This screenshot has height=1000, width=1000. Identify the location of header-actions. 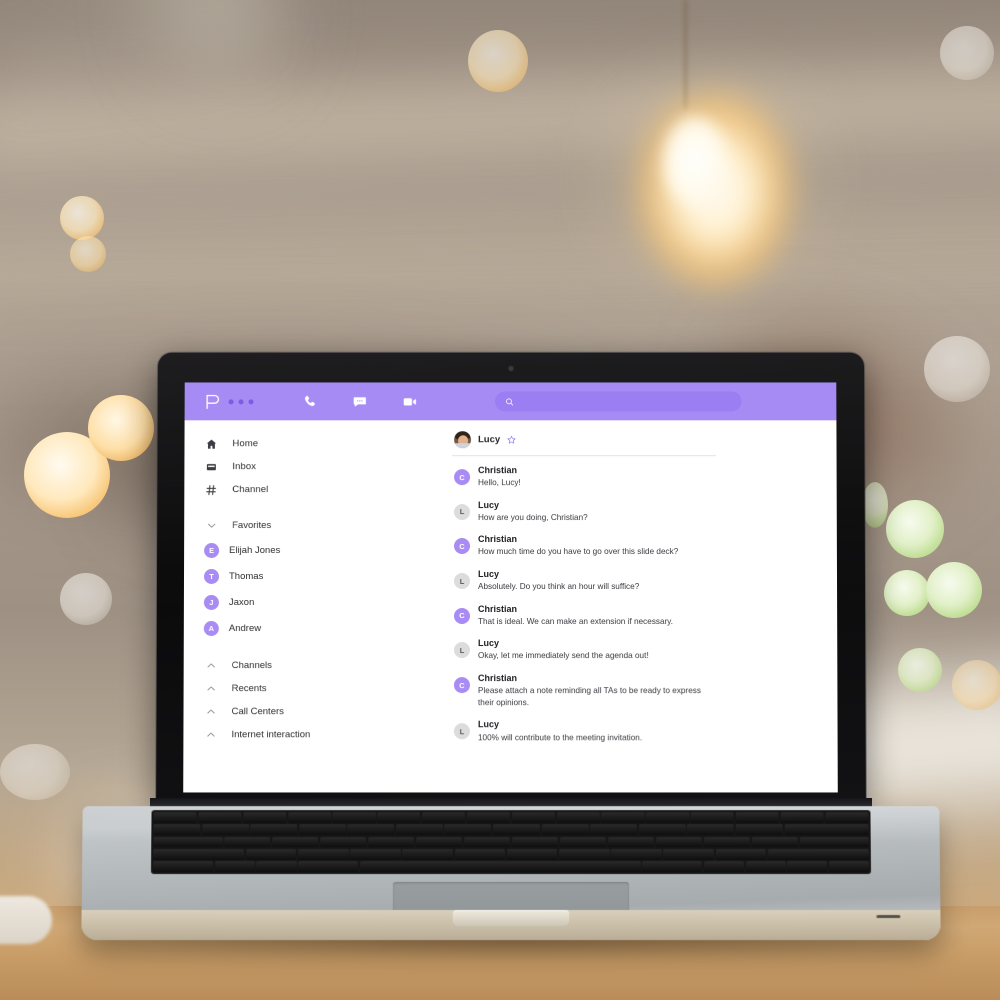
(359, 401).